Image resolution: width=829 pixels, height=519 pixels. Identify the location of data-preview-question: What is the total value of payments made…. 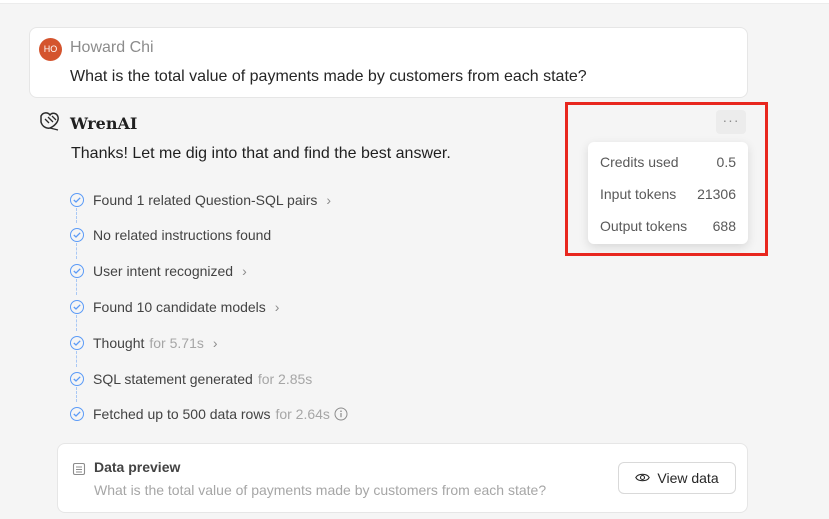
(320, 490).